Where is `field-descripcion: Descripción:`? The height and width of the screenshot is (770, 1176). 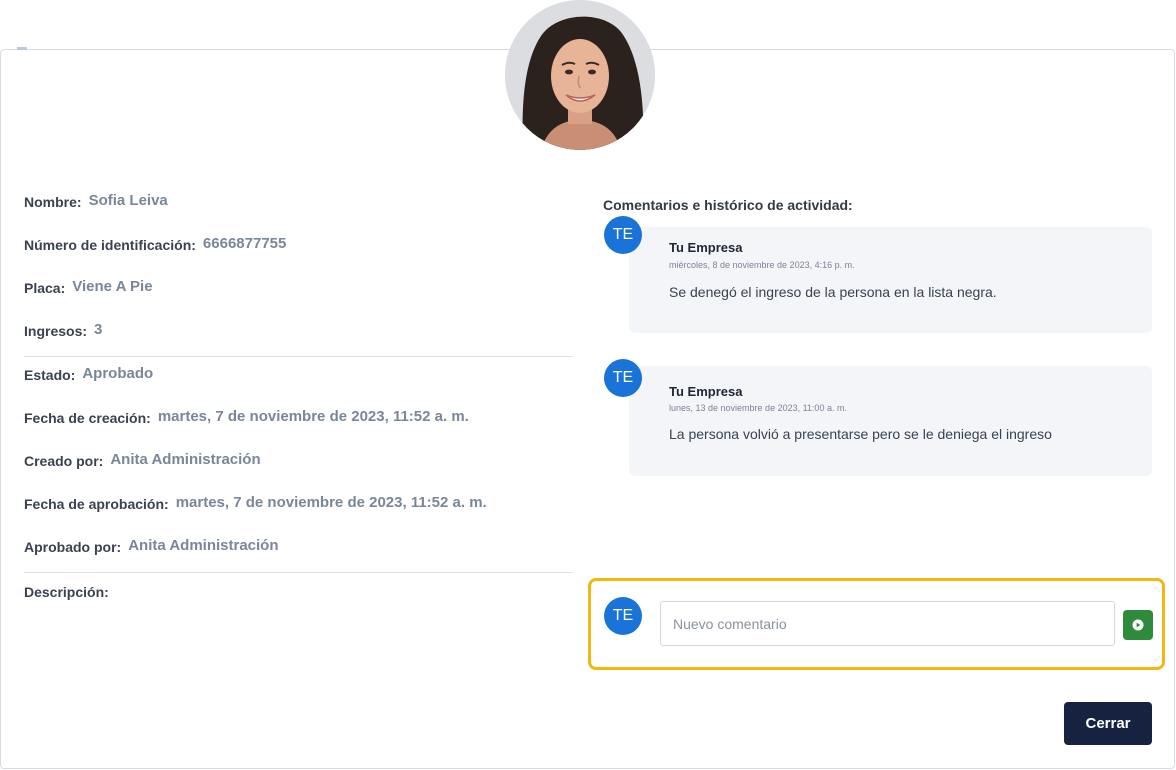
field-descripcion: Descripción: is located at coordinates (70, 599).